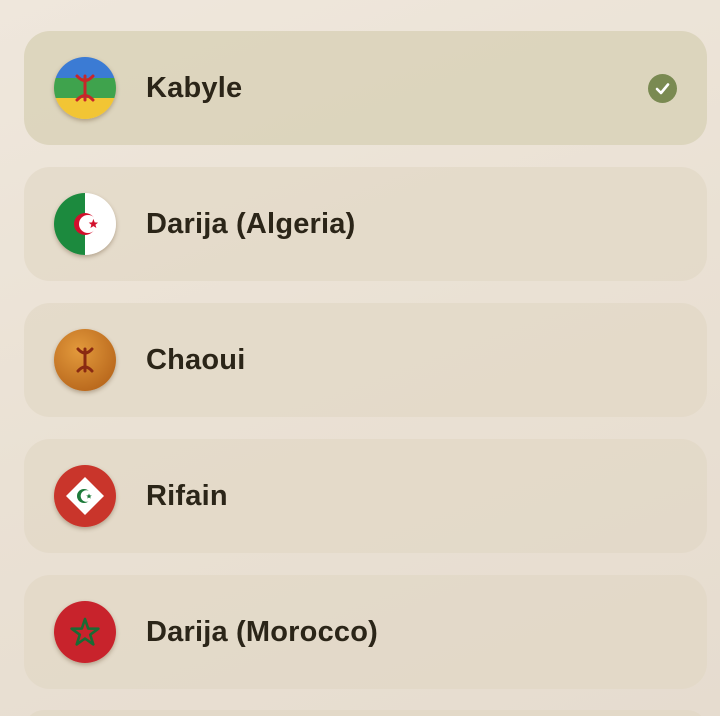 The width and height of the screenshot is (720, 716). Describe the element at coordinates (85, 632) in the screenshot. I see `morocco-flag-icon` at that location.